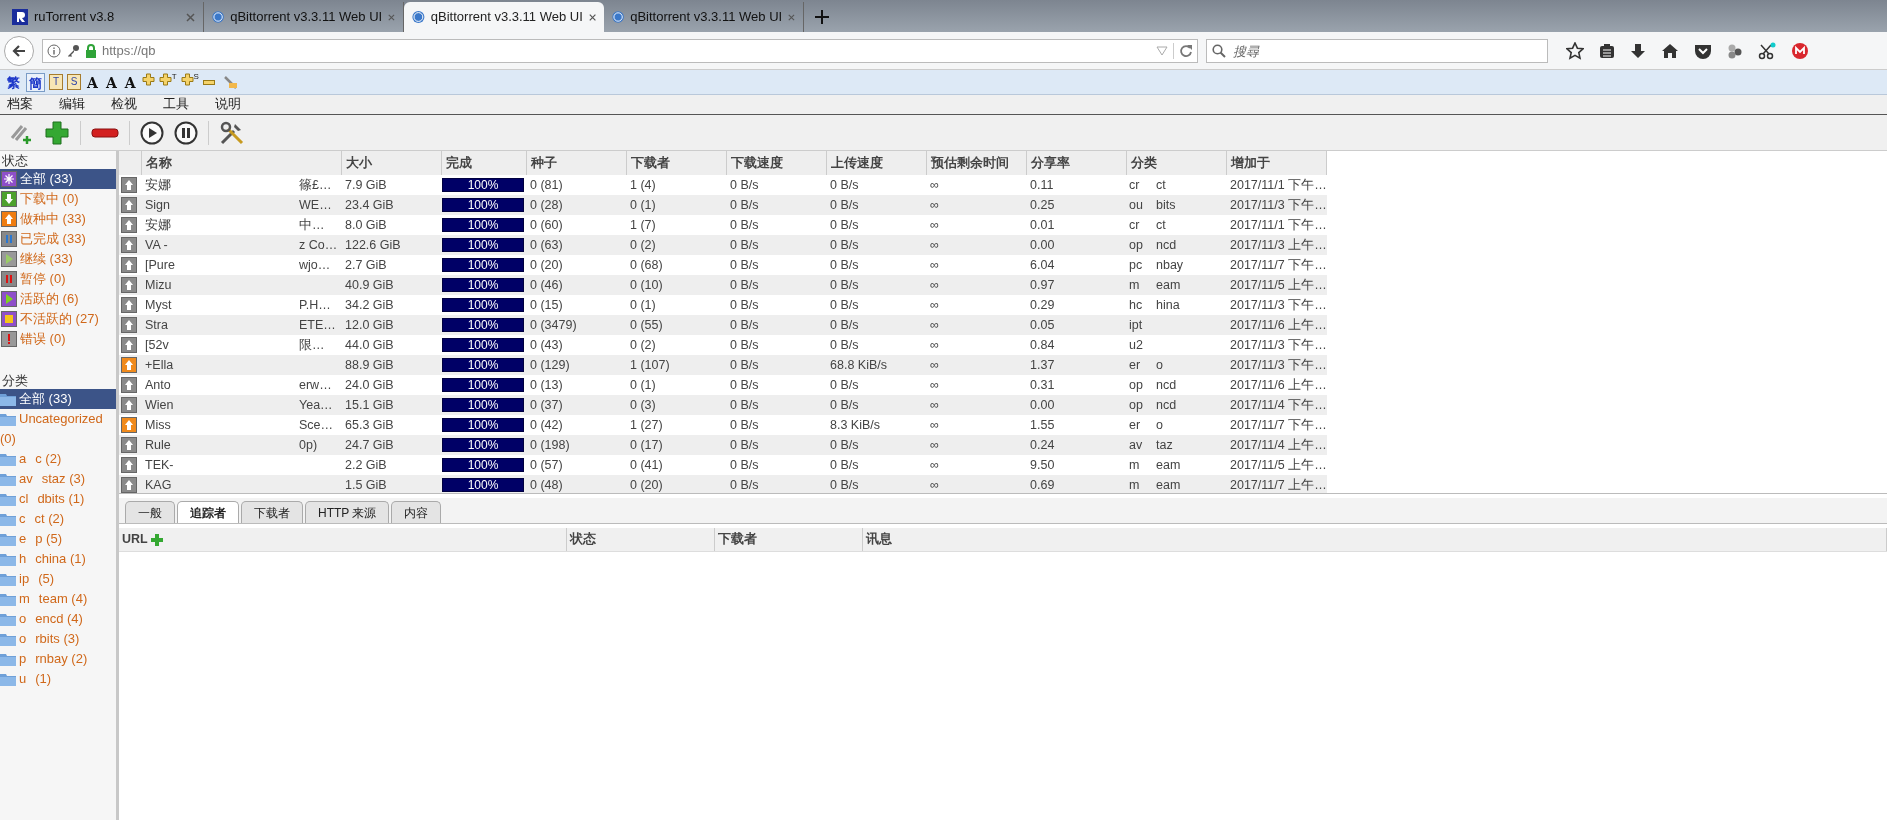 This screenshot has width=1887, height=820. What do you see at coordinates (58, 559) in the screenshot?
I see `category-filter-item: h china (1)` at bounding box center [58, 559].